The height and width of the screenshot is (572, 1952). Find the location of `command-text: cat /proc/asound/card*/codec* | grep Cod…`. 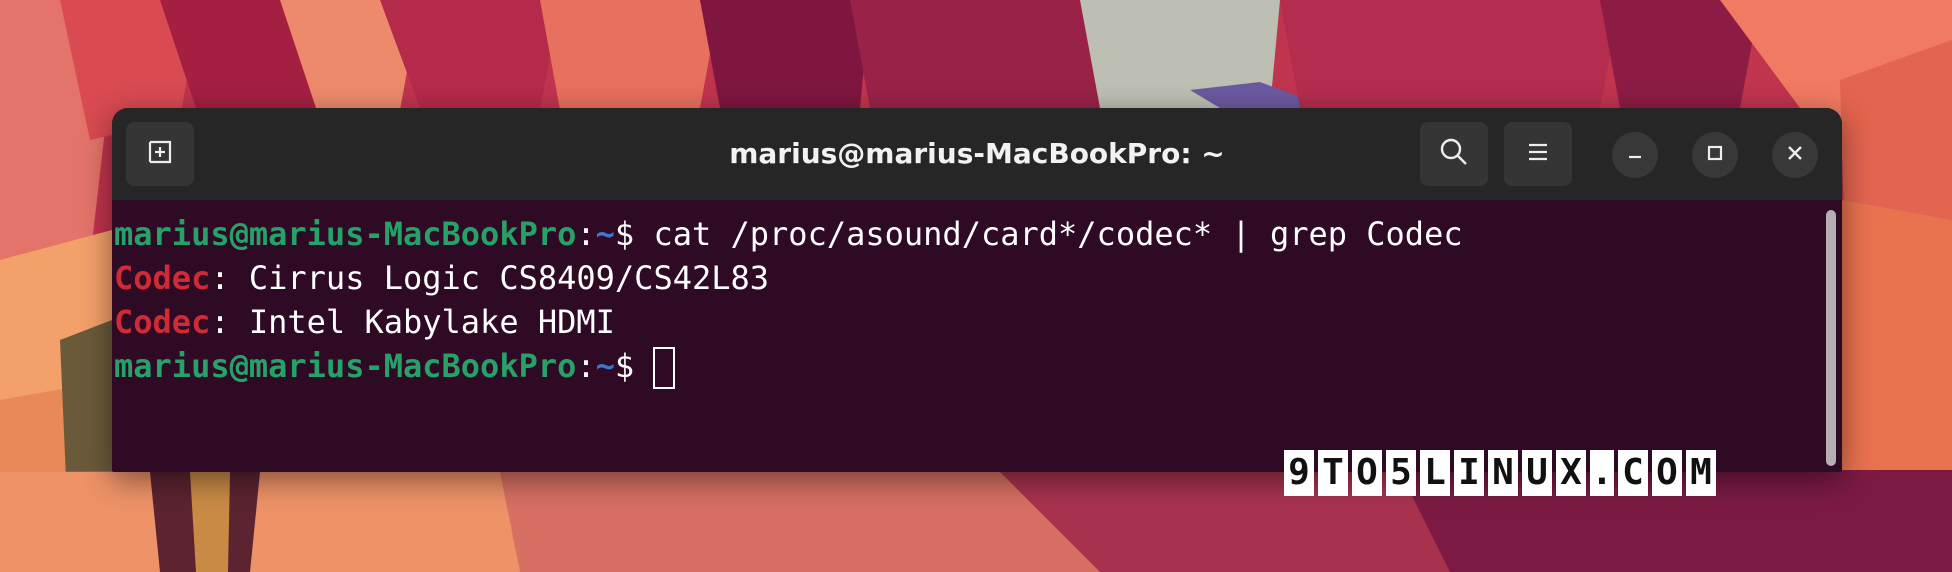

command-text: cat /proc/asound/card*/codec* | grep Cod… is located at coordinates (1058, 234).